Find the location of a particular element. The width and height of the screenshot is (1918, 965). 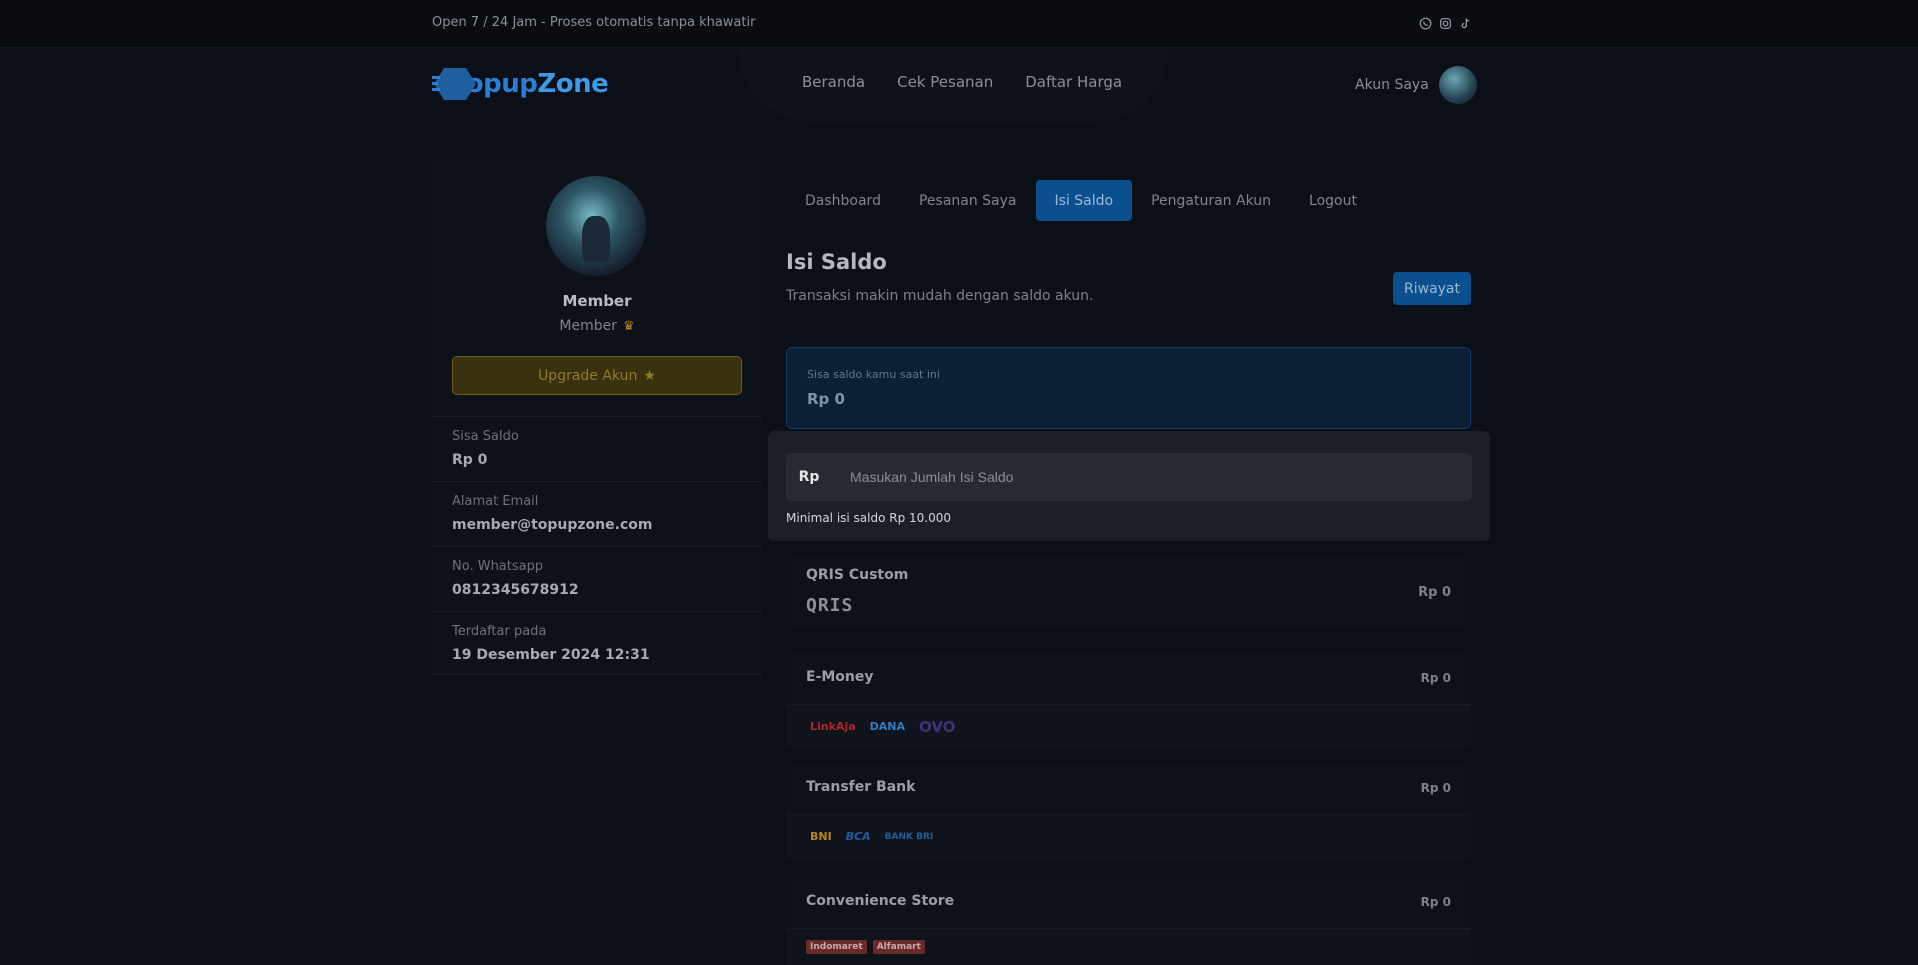

bni-logo: BNI is located at coordinates (821, 836).